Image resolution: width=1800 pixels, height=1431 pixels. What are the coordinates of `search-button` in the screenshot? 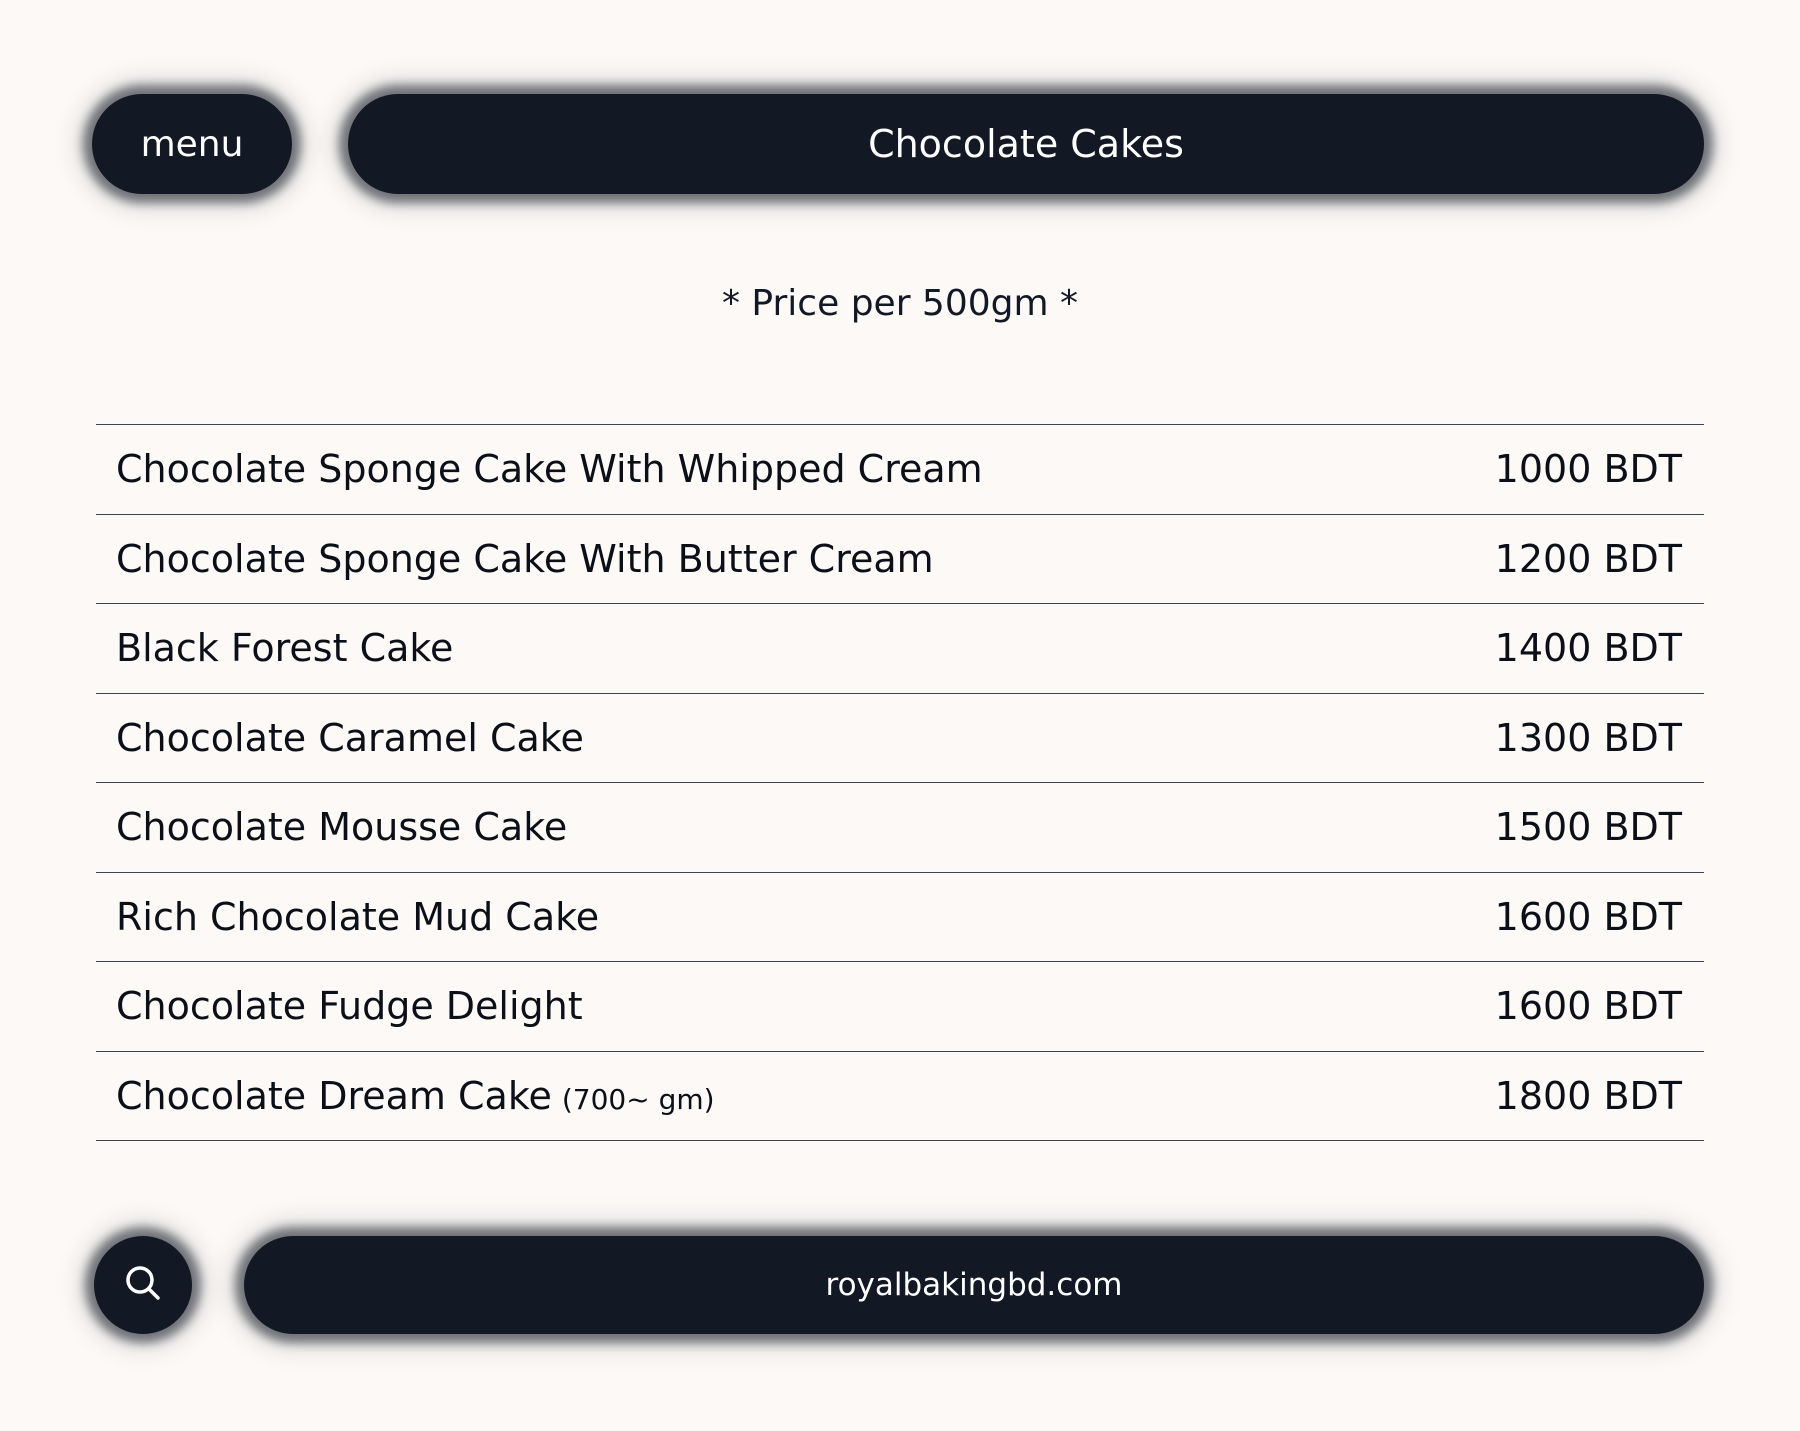 It's located at (143, 1285).